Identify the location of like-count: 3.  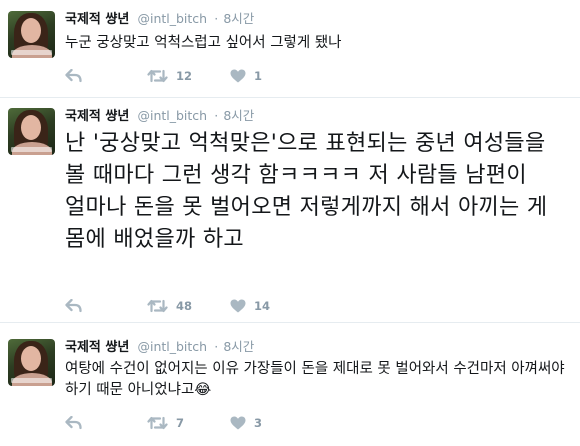
(258, 423).